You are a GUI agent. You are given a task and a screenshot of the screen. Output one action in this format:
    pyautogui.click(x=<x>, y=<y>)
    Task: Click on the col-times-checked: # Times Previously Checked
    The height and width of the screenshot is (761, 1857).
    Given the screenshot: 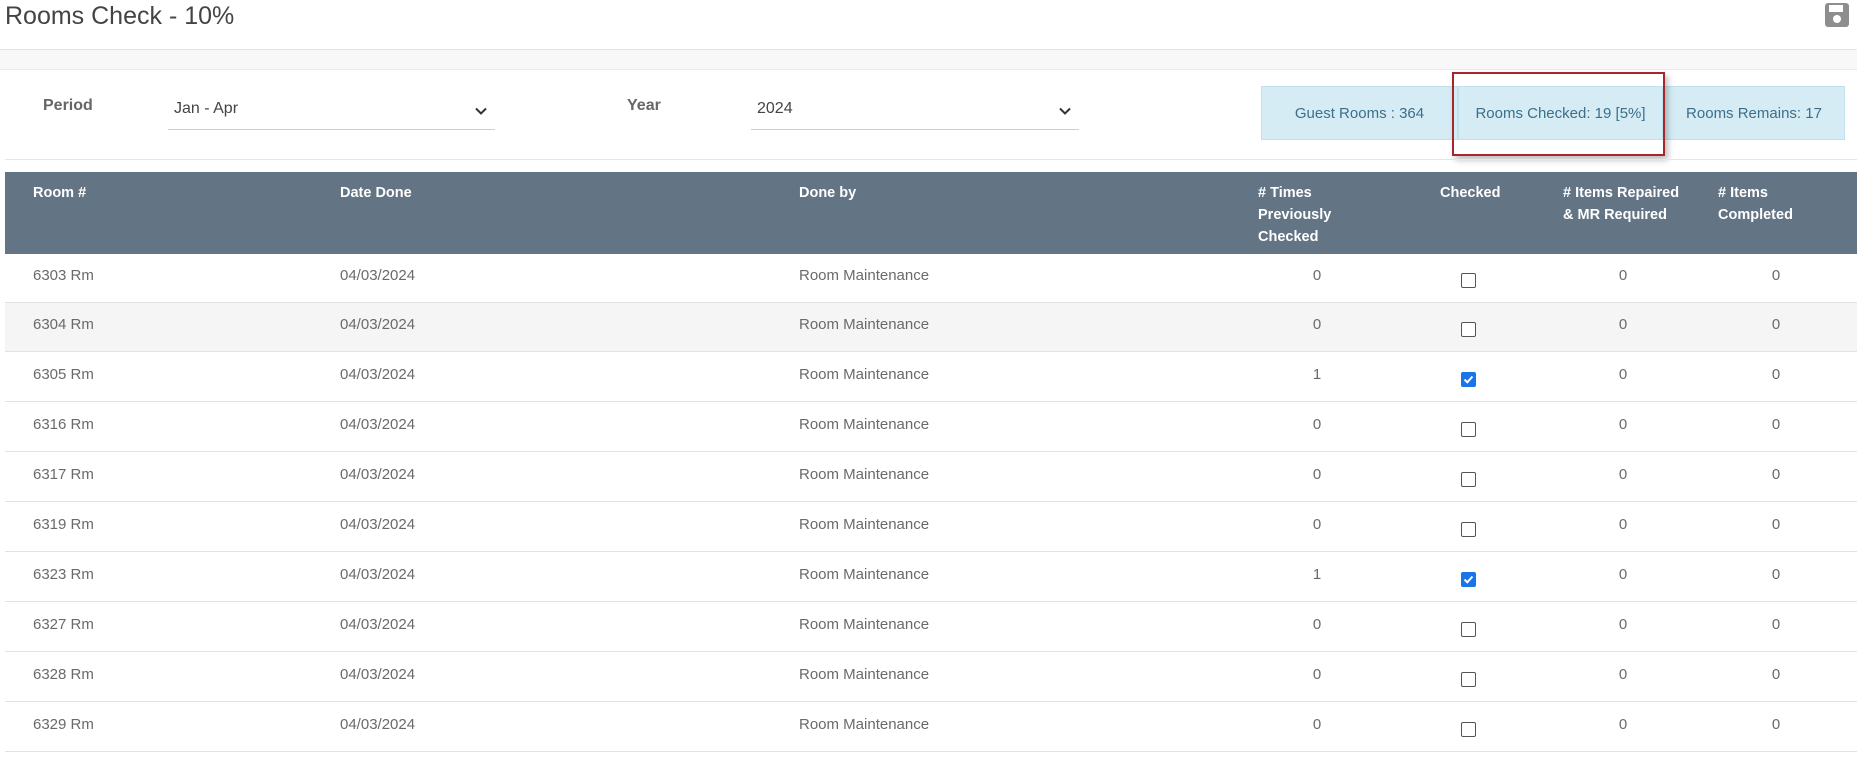 What is the action you would take?
    pyautogui.click(x=1294, y=215)
    